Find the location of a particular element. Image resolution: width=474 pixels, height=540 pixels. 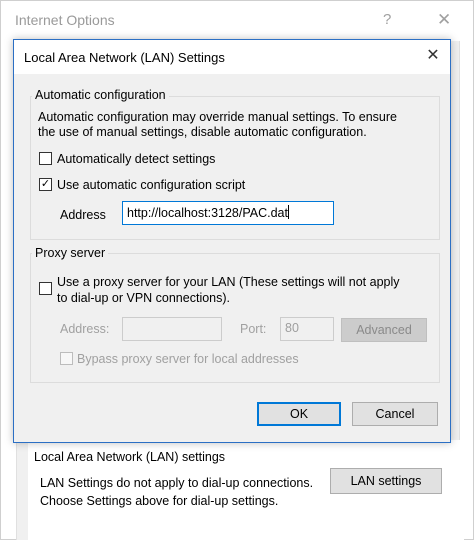

script-address-input: http://localhost:3128/PAC.dat is located at coordinates (228, 213).